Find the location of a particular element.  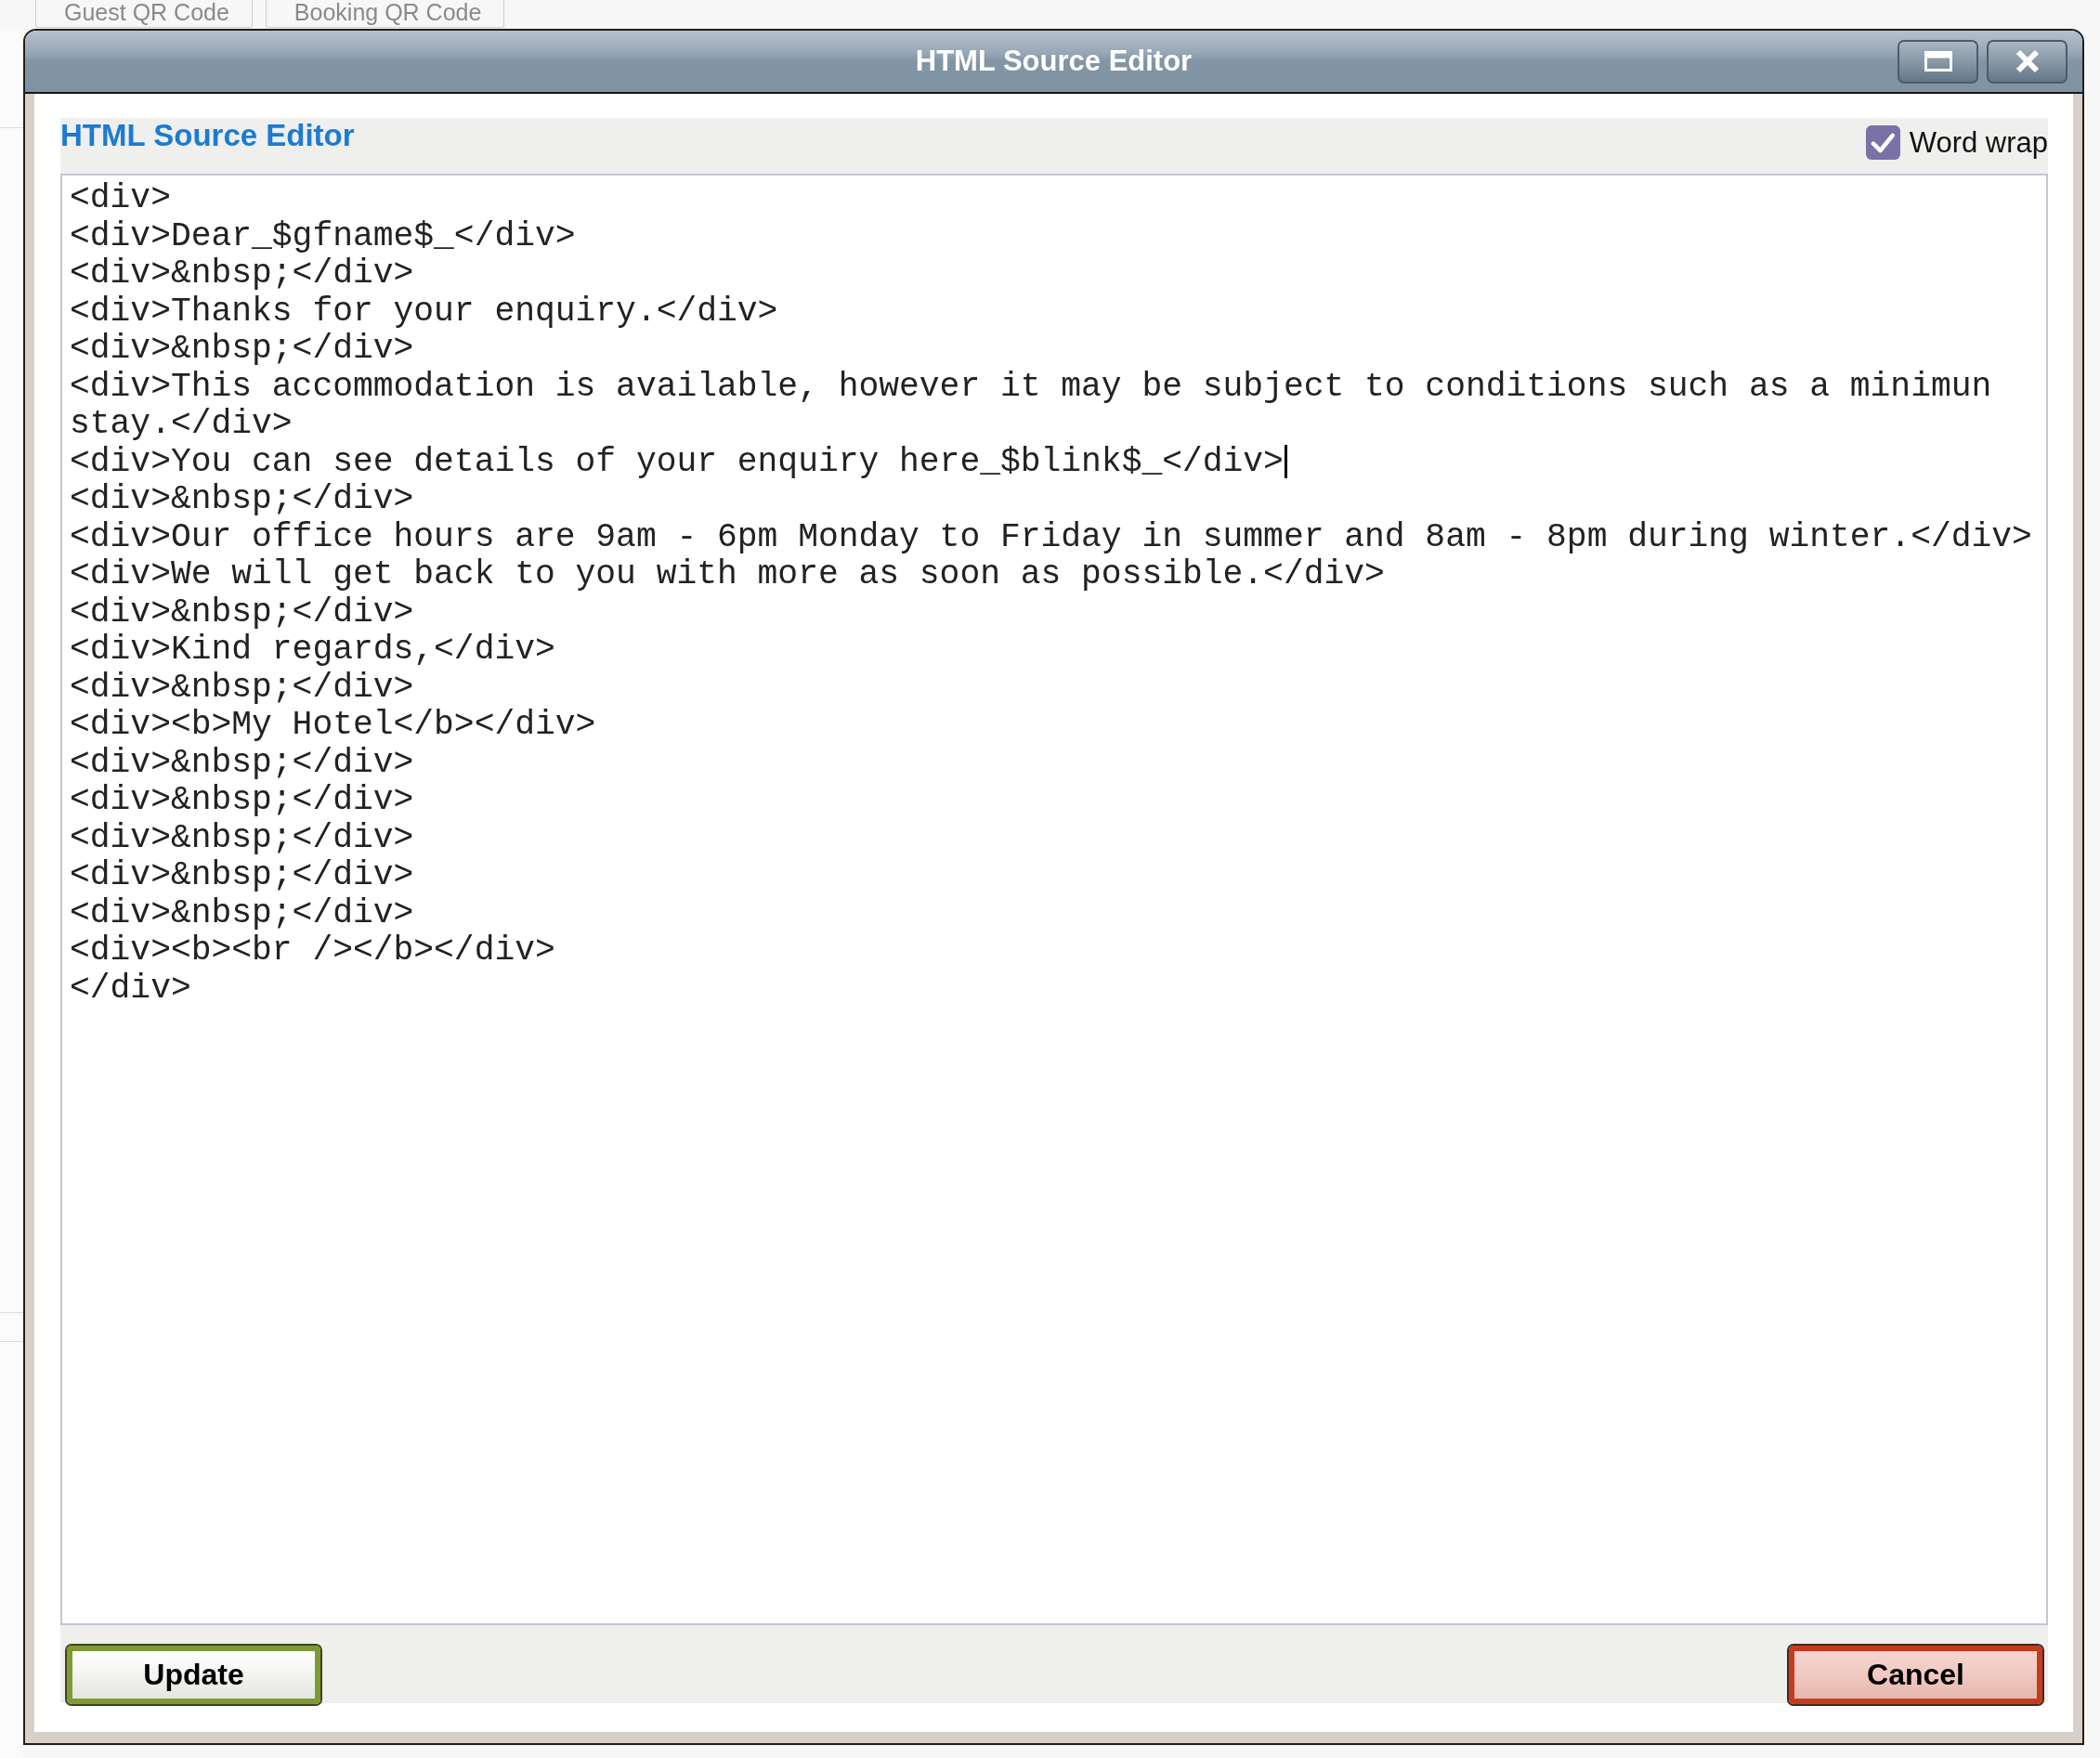

code-line: <div>This accommodation is available, however it may be subject to conditions such as a minimun stay.</div> is located at coordinates (1031, 405).